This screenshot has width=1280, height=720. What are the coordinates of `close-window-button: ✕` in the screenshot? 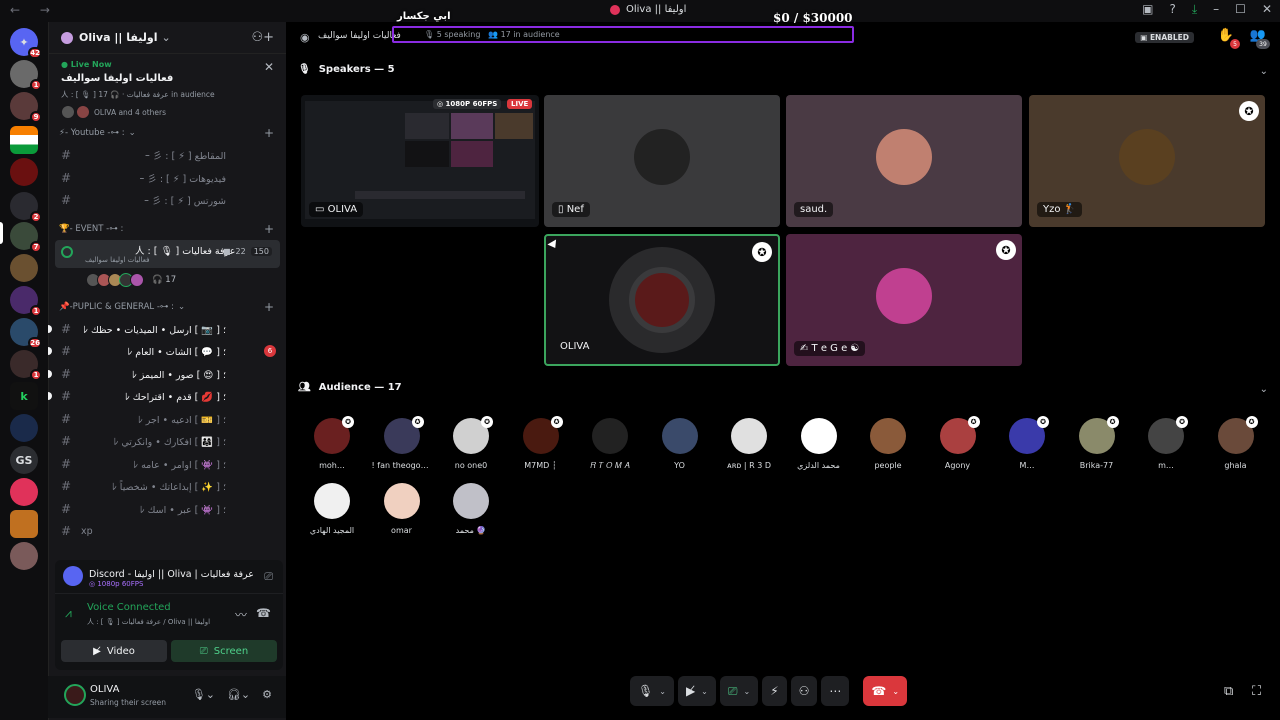 It's located at (1267, 9).